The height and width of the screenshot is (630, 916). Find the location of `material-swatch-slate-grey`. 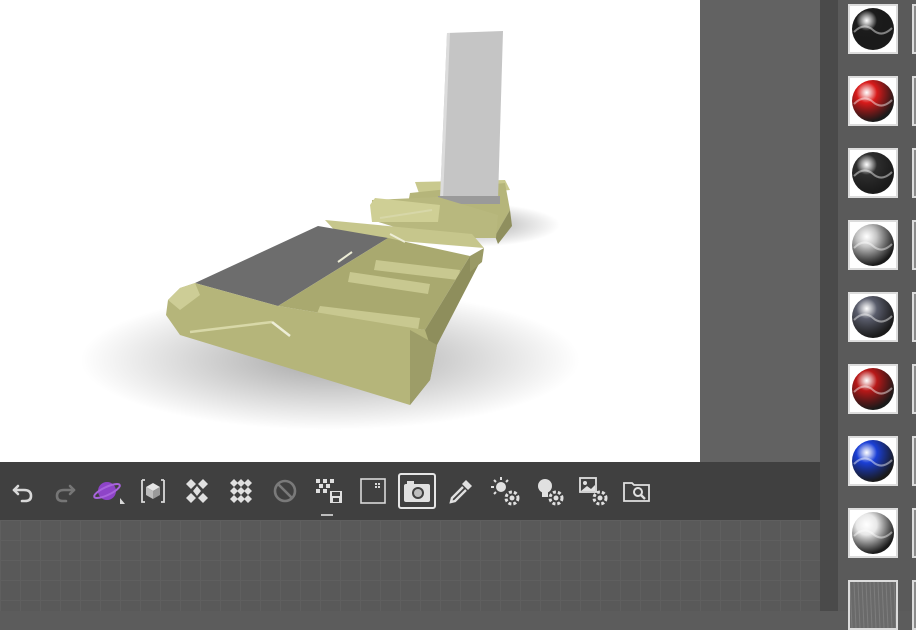

material-swatch-slate-grey is located at coordinates (873, 317).